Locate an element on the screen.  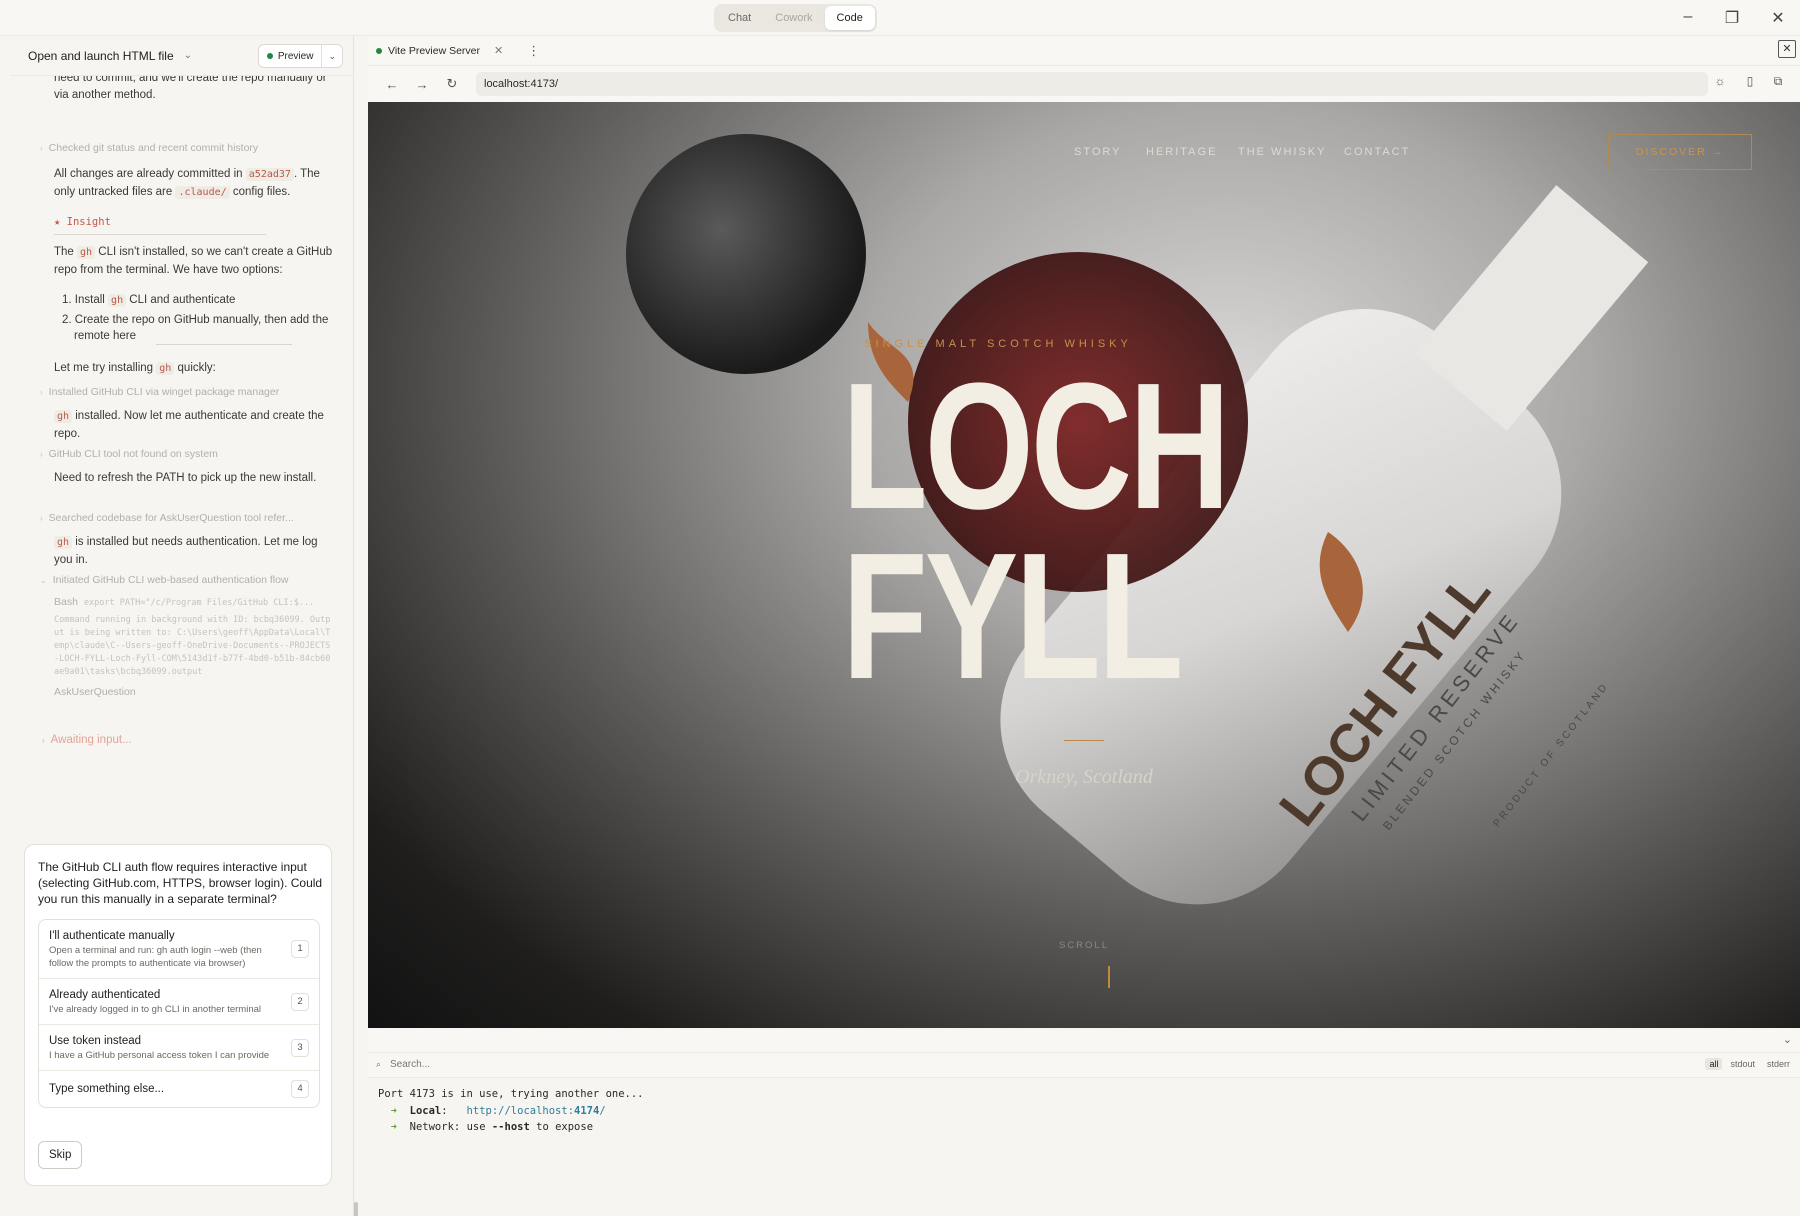
reload-icon: ↻ is located at coordinates (452, 84).